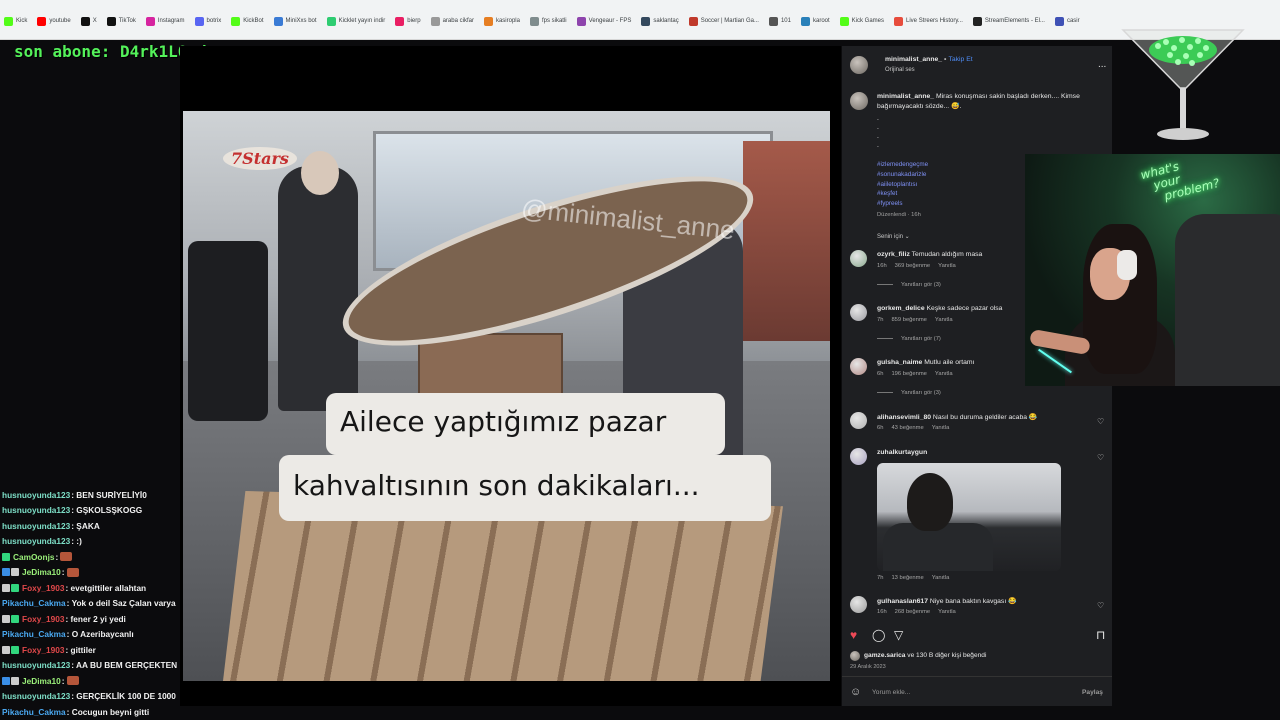 The image size is (1280, 720). Describe the element at coordinates (884, 655) in the screenshot. I see `liker-username: gamze.sarica` at that location.